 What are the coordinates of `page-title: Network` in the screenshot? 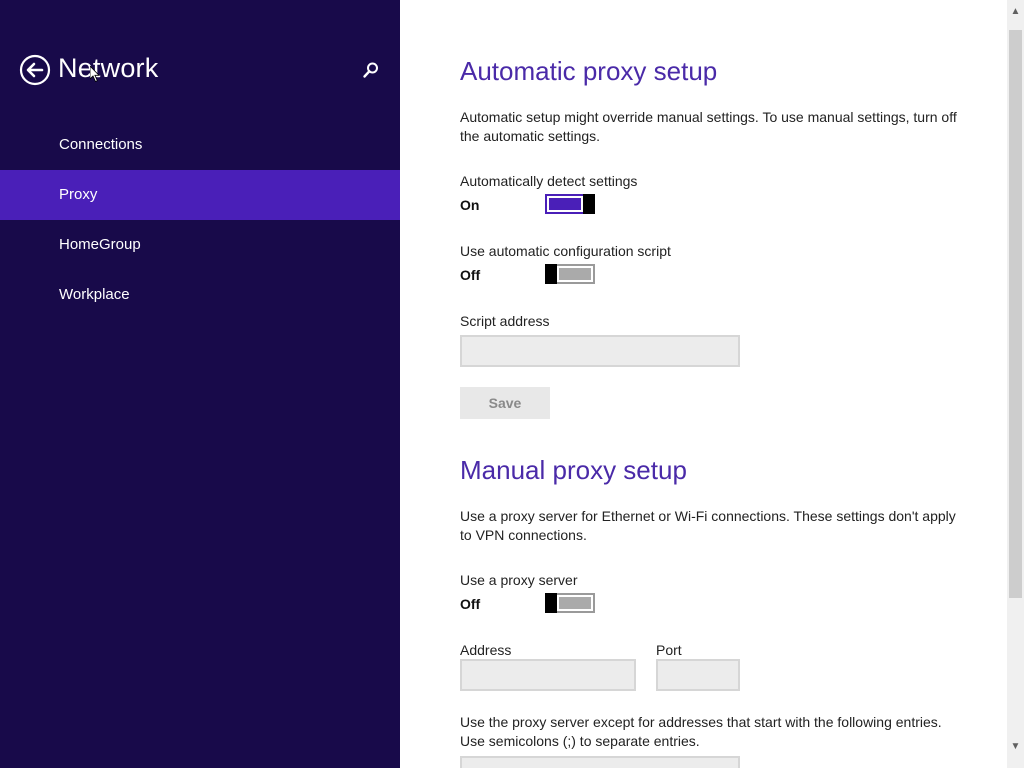 It's located at (108, 68).